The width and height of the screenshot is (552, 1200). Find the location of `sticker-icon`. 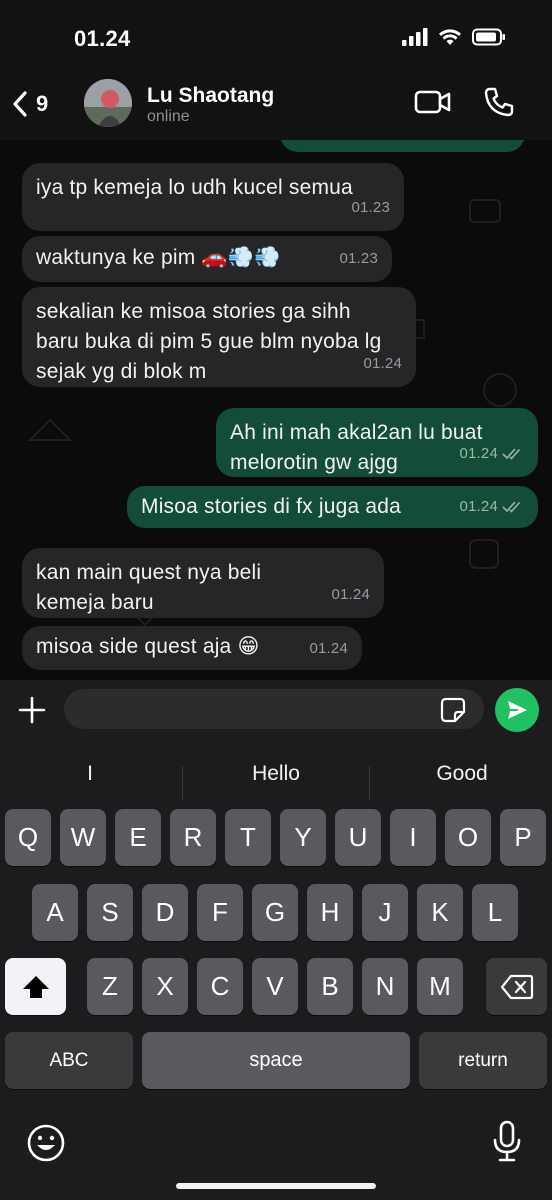

sticker-icon is located at coordinates (453, 710).